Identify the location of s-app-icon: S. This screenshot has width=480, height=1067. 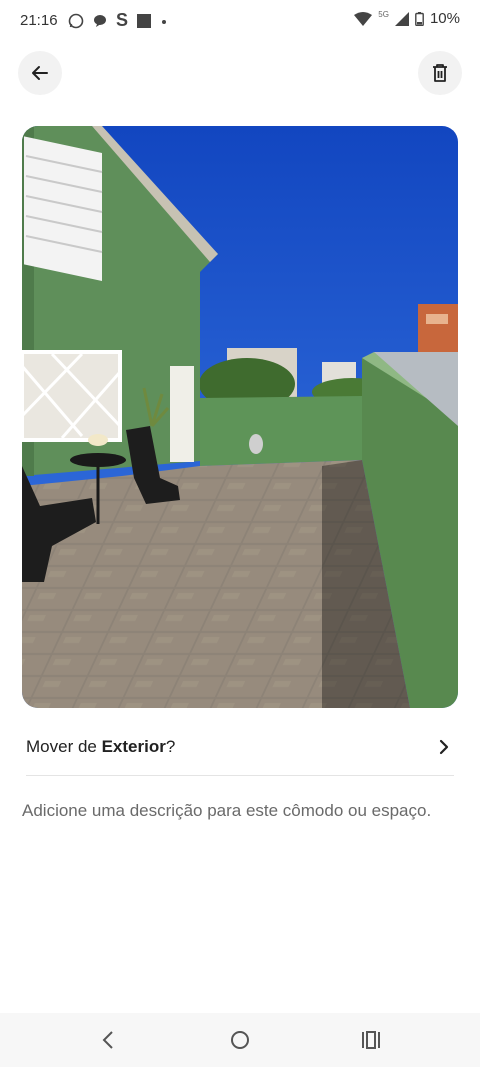
(122, 20).